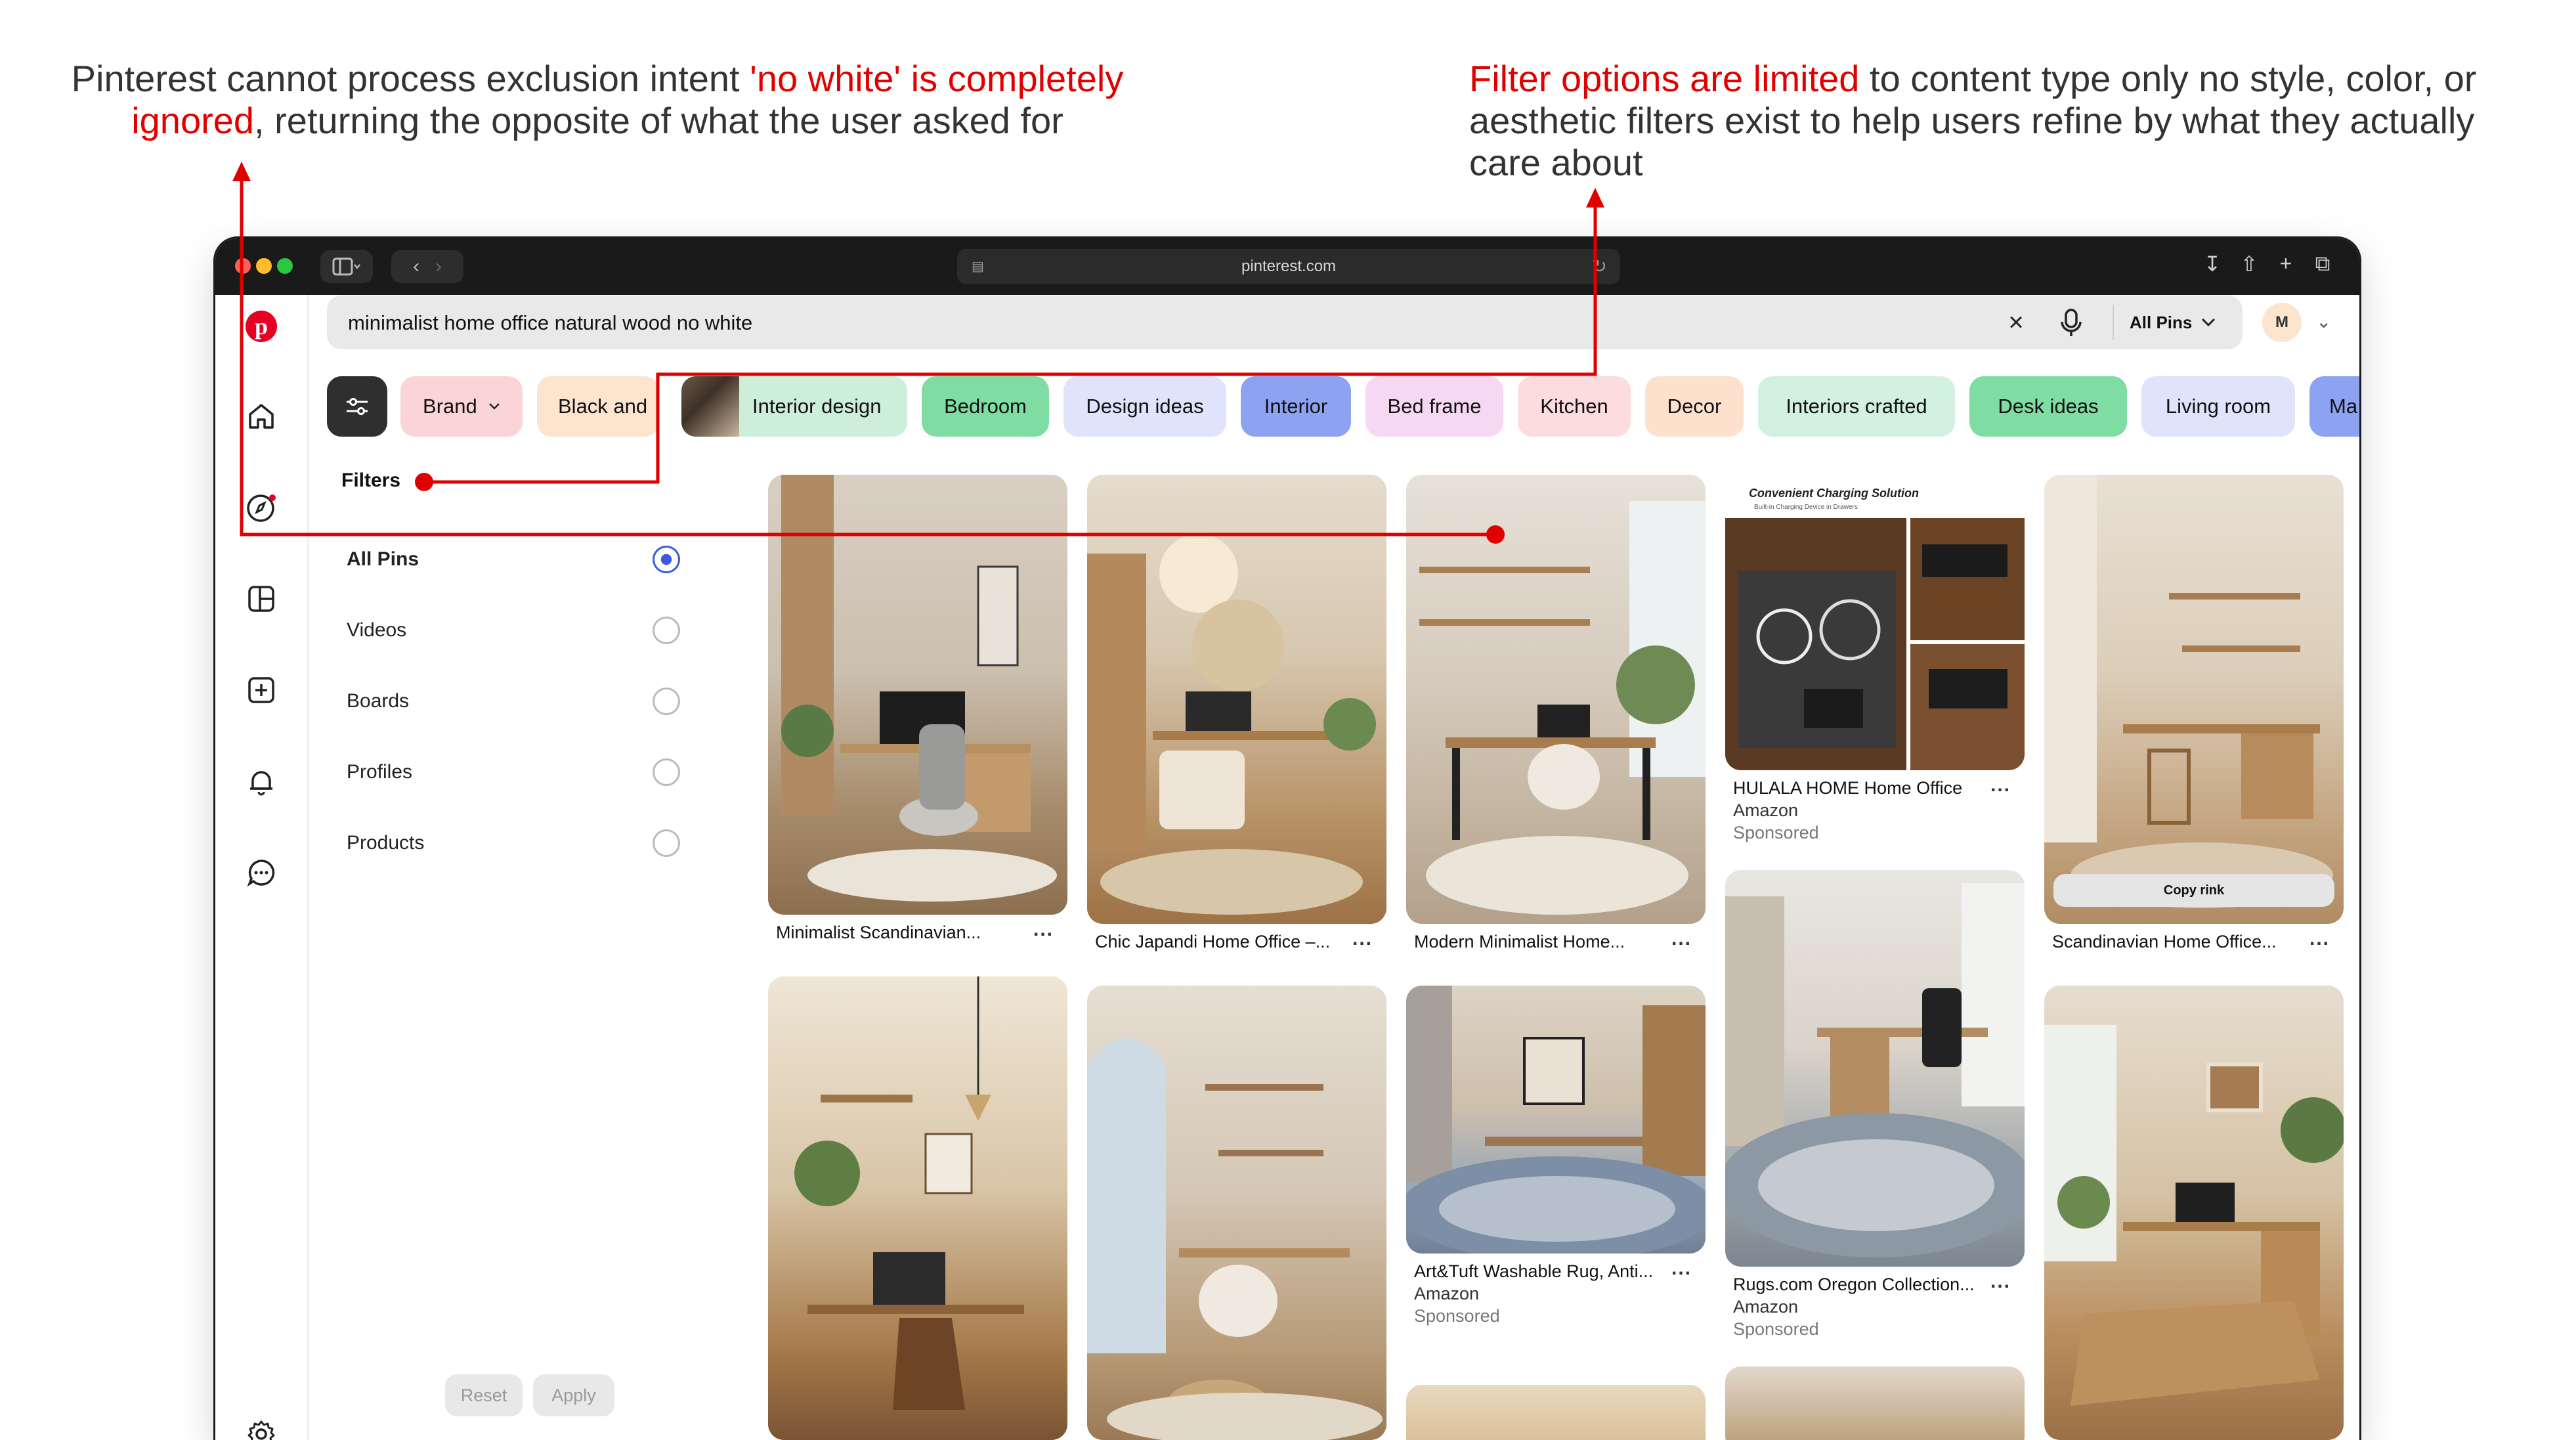 This screenshot has height=1440, width=2576. What do you see at coordinates (1288, 266) in the screenshot?
I see `address-bar: ▤ pinterest.com ↻` at bounding box center [1288, 266].